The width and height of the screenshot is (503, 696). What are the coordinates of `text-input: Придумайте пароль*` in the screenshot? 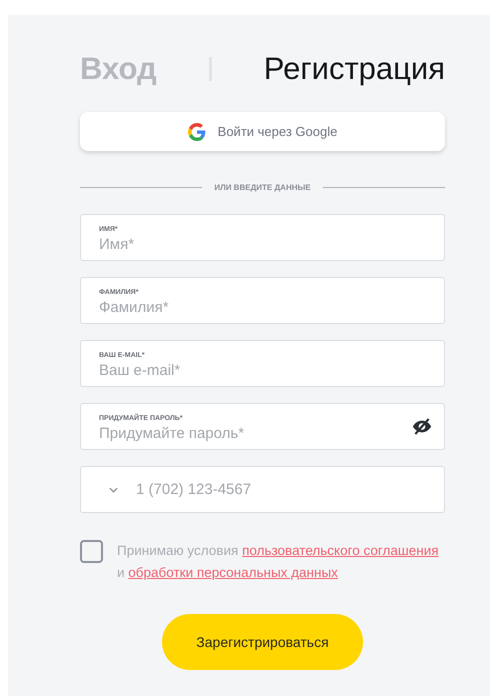 It's located at (255, 433).